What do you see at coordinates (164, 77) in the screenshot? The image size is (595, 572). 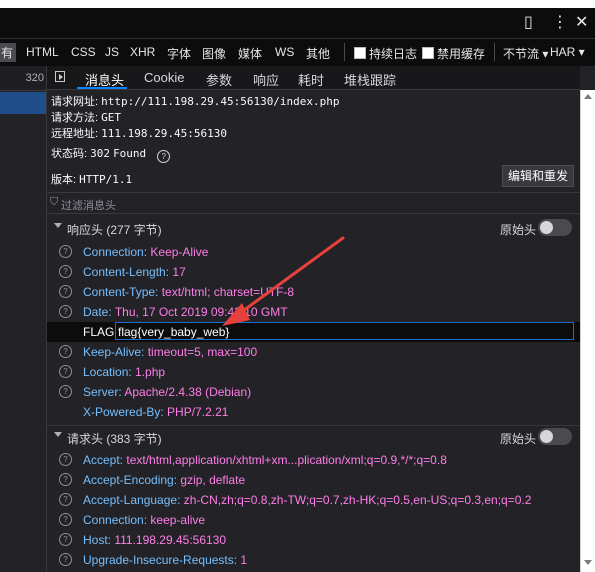 I see `tab-cookies: Cookie` at bounding box center [164, 77].